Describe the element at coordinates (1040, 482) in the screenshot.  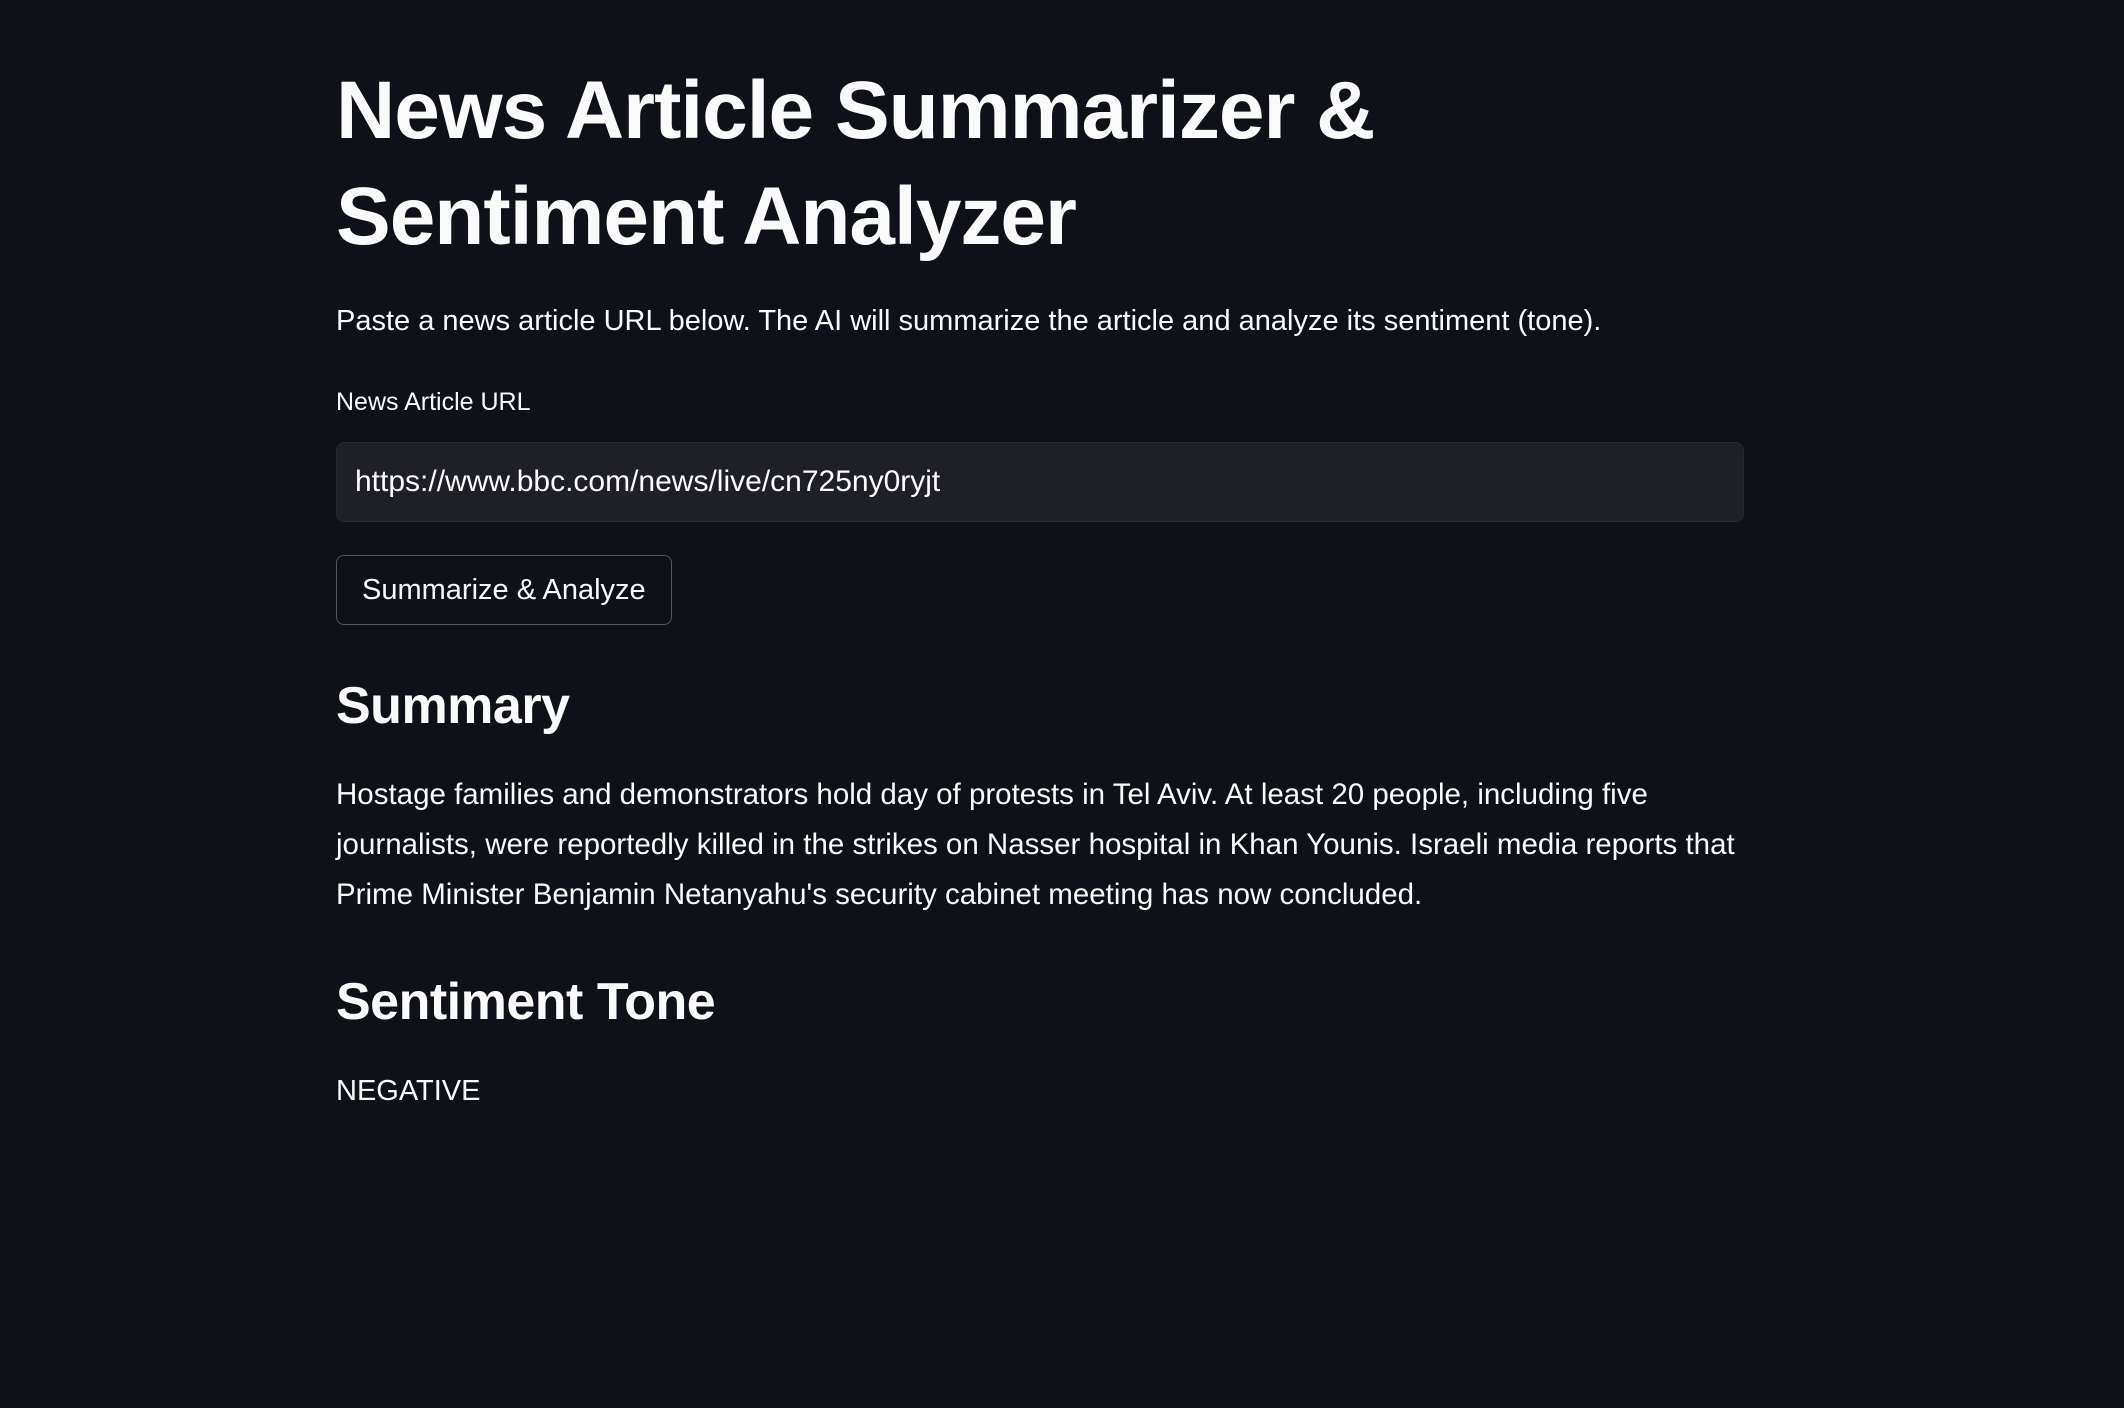
I see `url-input` at that location.